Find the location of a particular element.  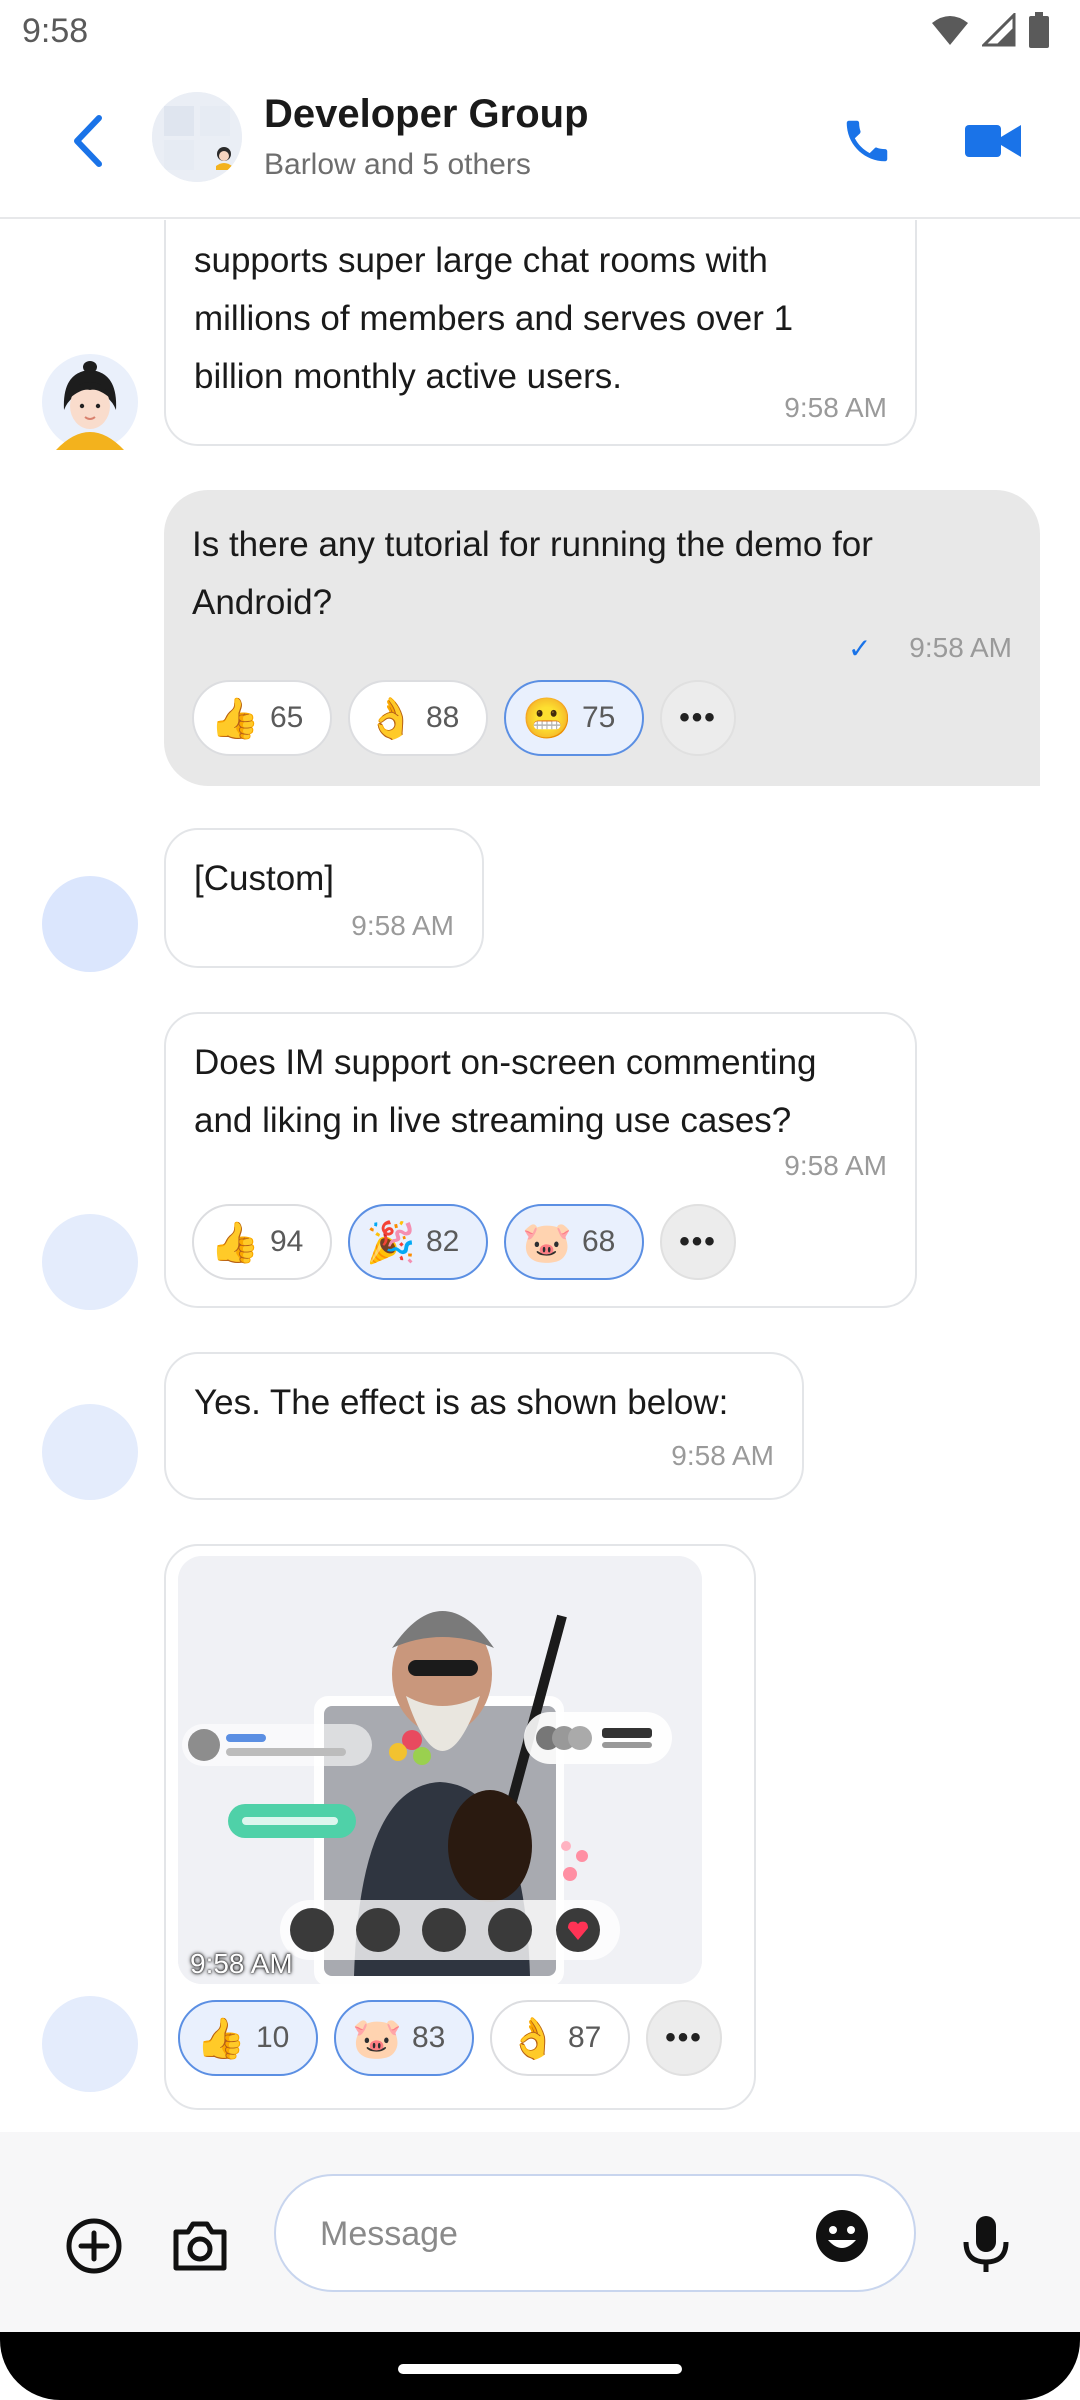

message-text-line: Yes. The effect is as shown below: is located at coordinates (461, 1402).